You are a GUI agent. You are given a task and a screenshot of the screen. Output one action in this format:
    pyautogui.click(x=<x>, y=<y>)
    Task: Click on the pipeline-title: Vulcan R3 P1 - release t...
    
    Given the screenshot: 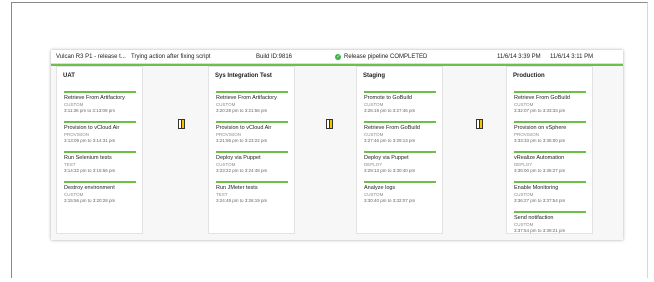 What is the action you would take?
    pyautogui.click(x=91, y=57)
    